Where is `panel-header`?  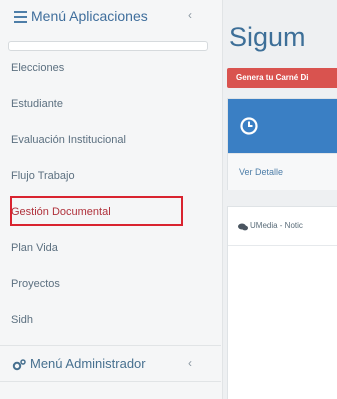
panel-header is located at coordinates (282, 126).